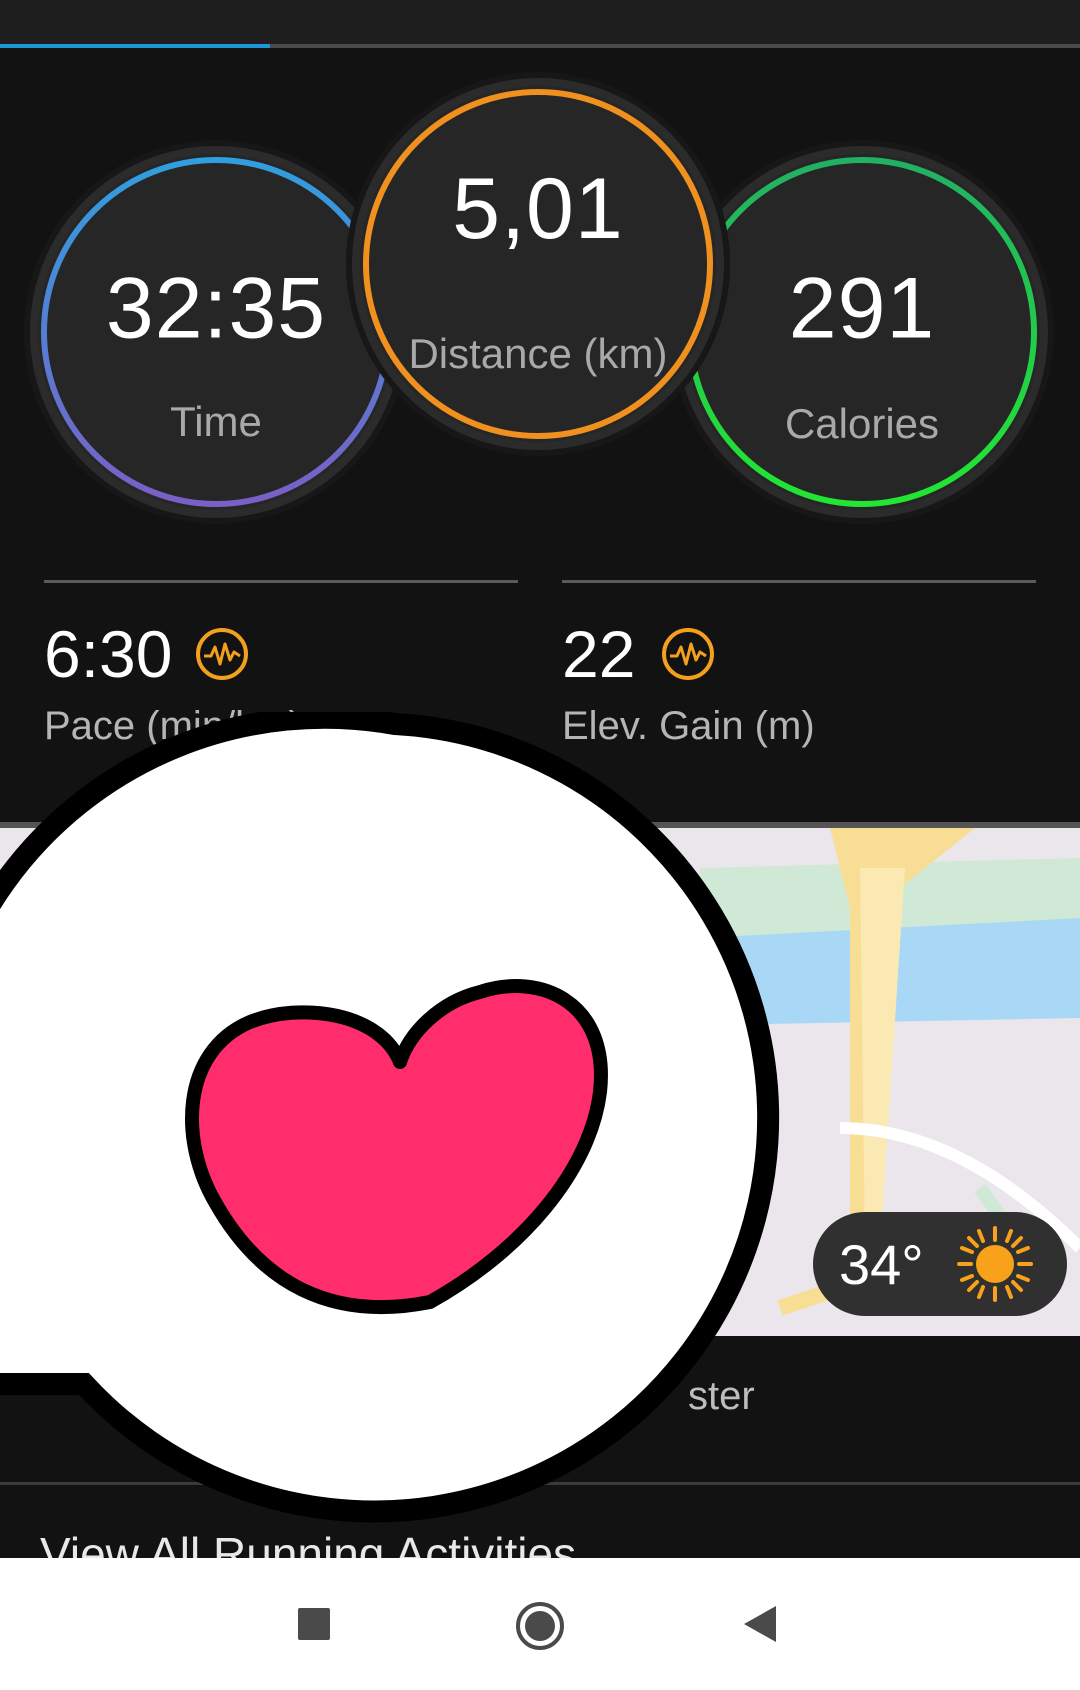  Describe the element at coordinates (862, 308) in the screenshot. I see `calories-value: 291` at that location.